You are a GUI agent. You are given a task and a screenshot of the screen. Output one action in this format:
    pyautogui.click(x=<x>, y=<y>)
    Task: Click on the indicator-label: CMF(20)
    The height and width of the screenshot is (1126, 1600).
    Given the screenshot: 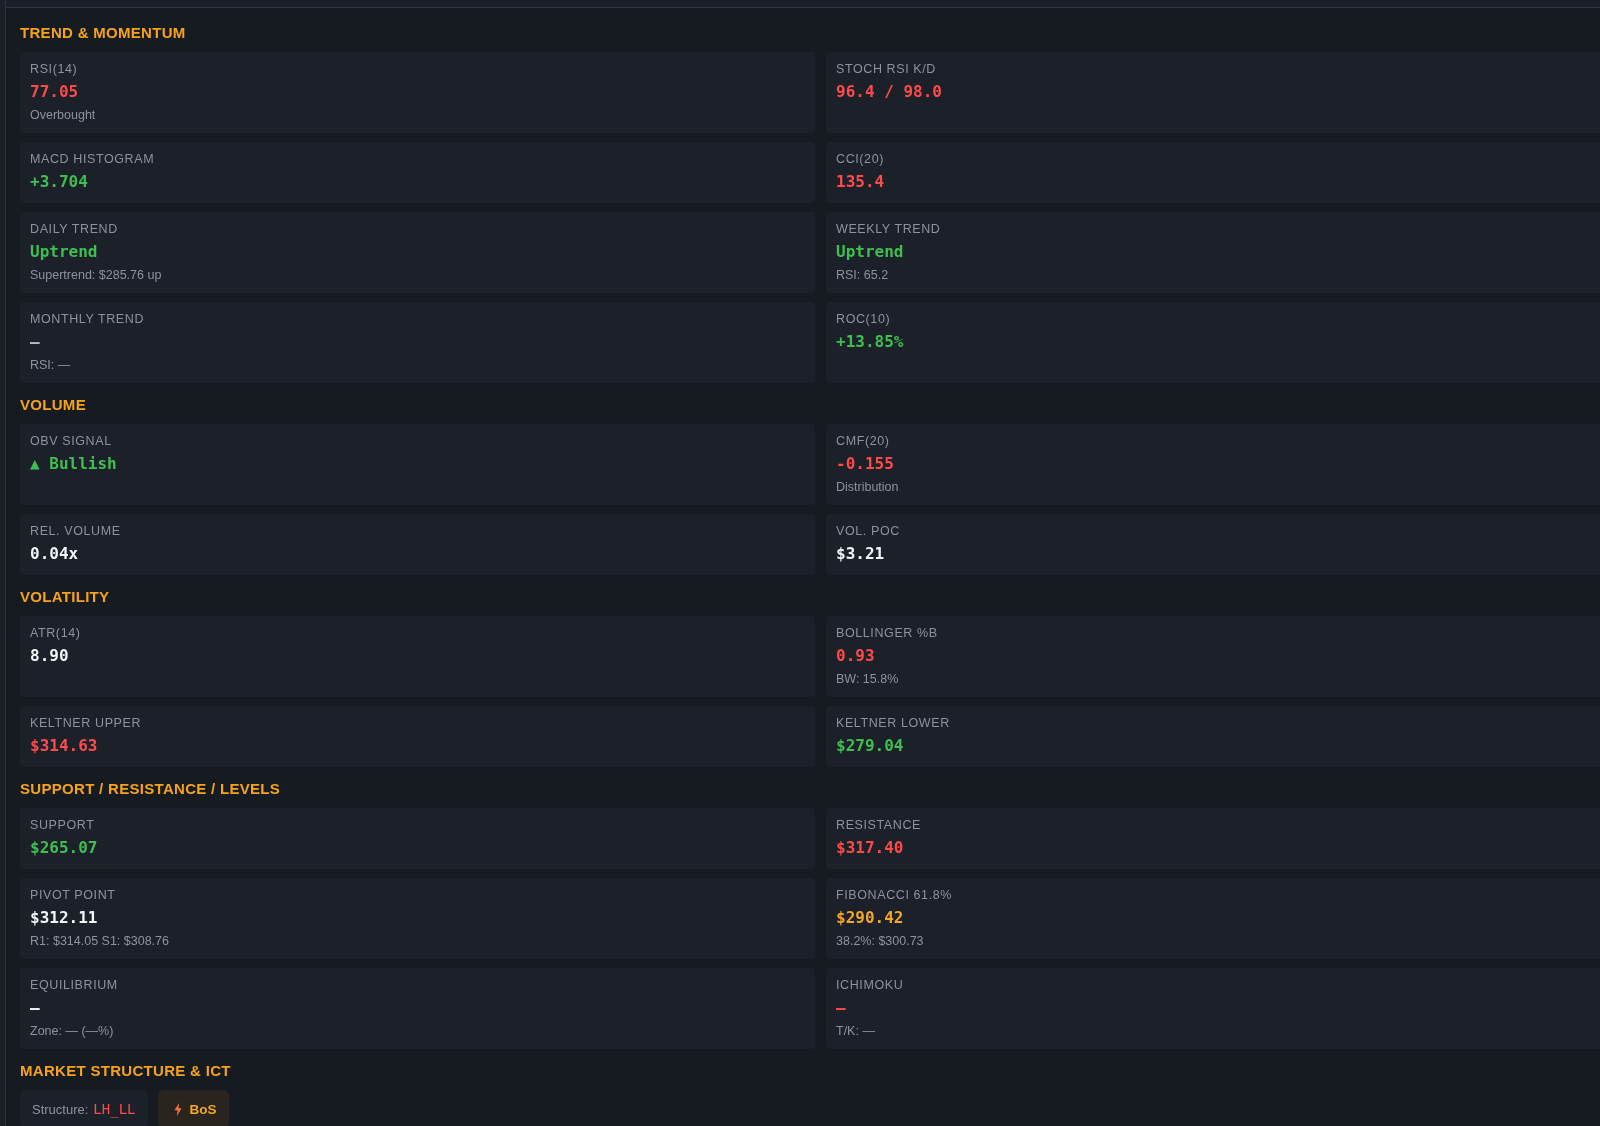 What is the action you would take?
    pyautogui.click(x=863, y=441)
    